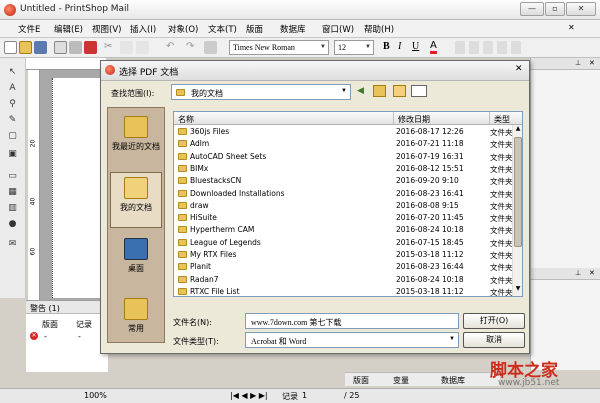  What do you see at coordinates (518, 192) in the screenshot?
I see `scroll-thumb` at bounding box center [518, 192].